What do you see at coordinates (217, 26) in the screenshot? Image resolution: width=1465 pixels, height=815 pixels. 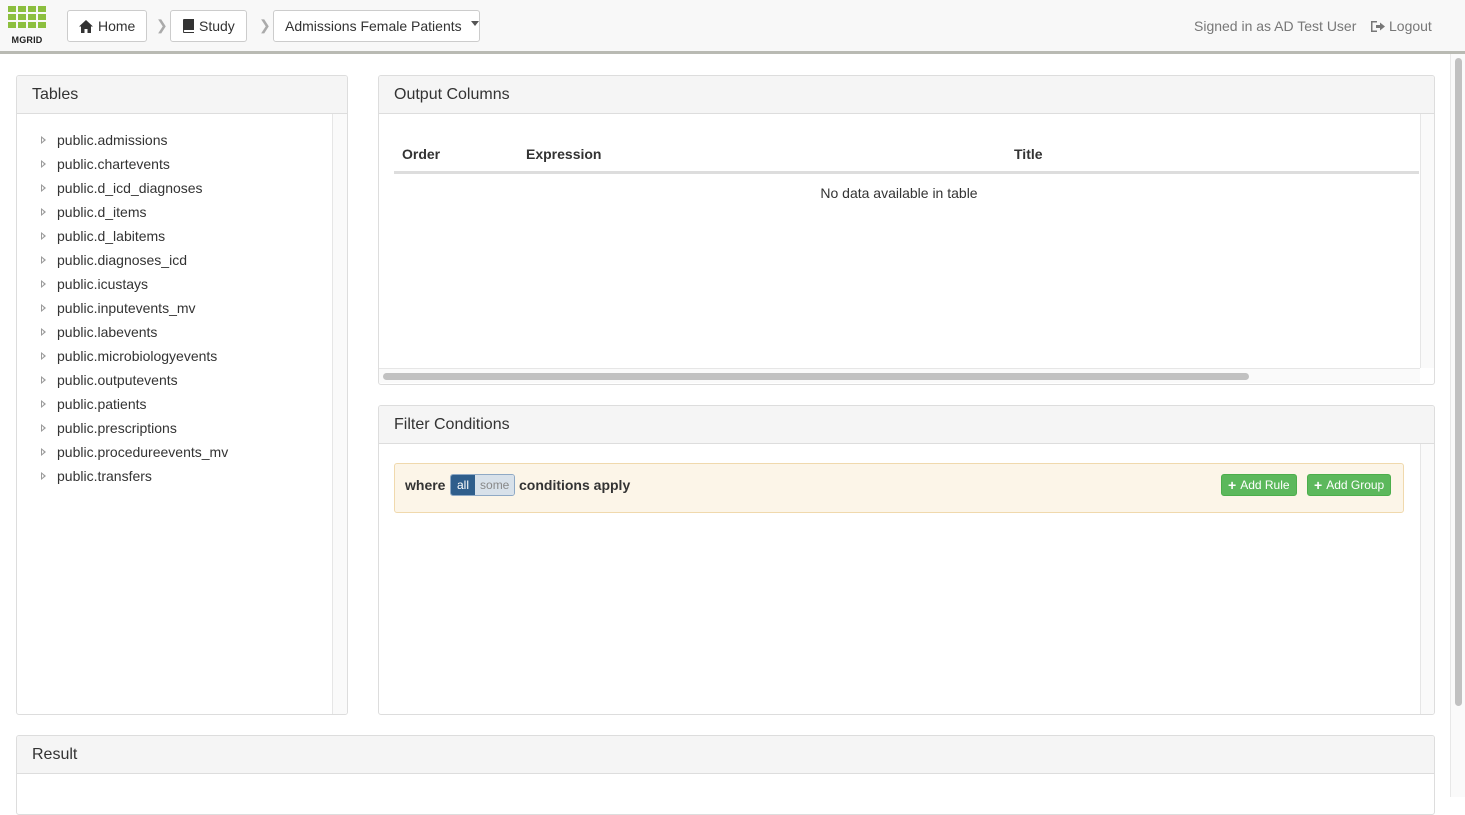 I see `study-label: Study` at bounding box center [217, 26].